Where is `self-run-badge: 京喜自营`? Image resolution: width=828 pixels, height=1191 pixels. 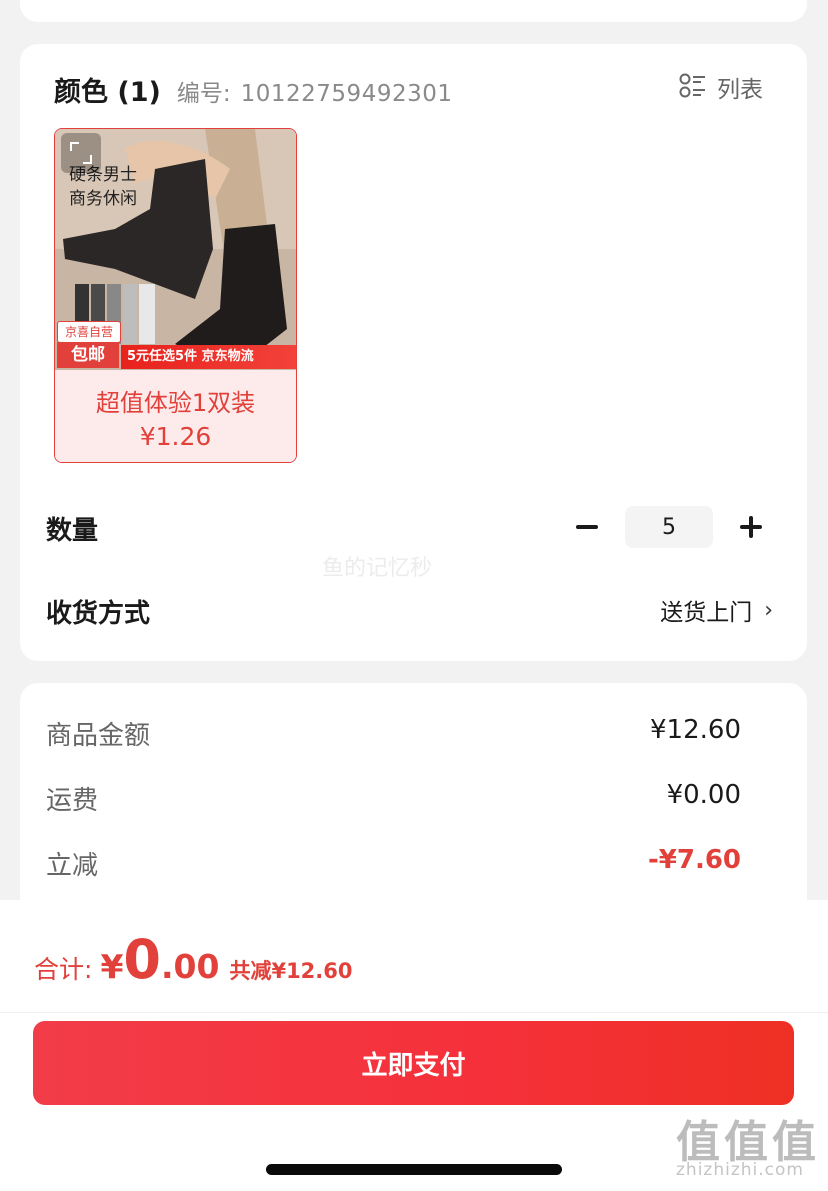
self-run-badge: 京喜自营 is located at coordinates (89, 332).